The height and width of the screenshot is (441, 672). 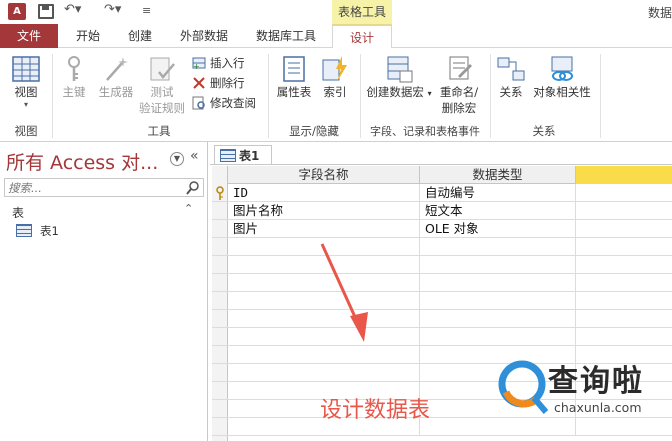 What do you see at coordinates (199, 83) in the screenshot?
I see `delete-rows-icon` at bounding box center [199, 83].